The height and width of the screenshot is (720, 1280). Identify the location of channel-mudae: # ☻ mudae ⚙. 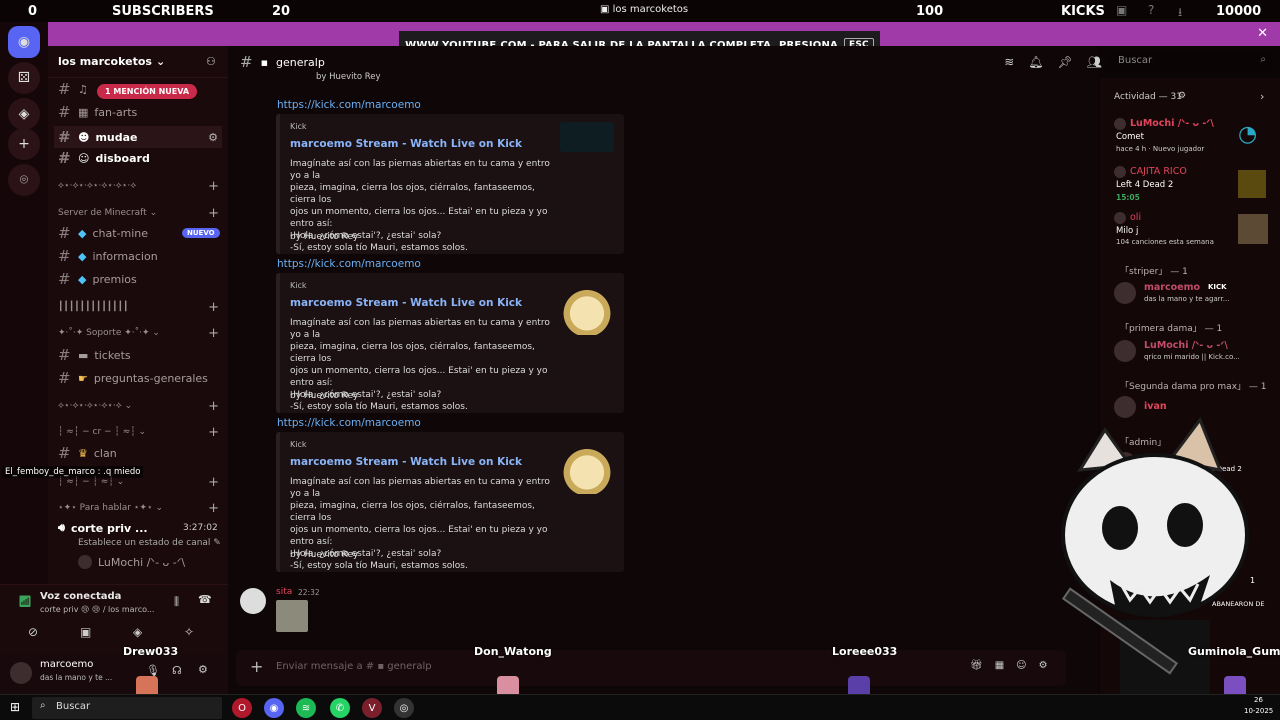
(138, 137).